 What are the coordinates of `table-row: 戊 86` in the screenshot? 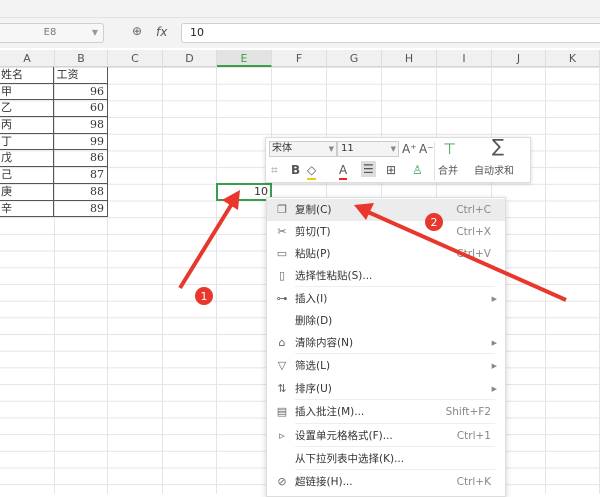 It's located at (53, 159).